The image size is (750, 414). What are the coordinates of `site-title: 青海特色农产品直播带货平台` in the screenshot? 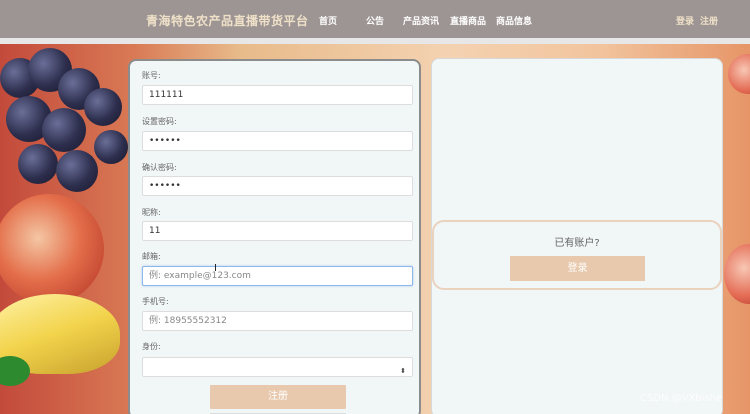 It's located at (227, 21).